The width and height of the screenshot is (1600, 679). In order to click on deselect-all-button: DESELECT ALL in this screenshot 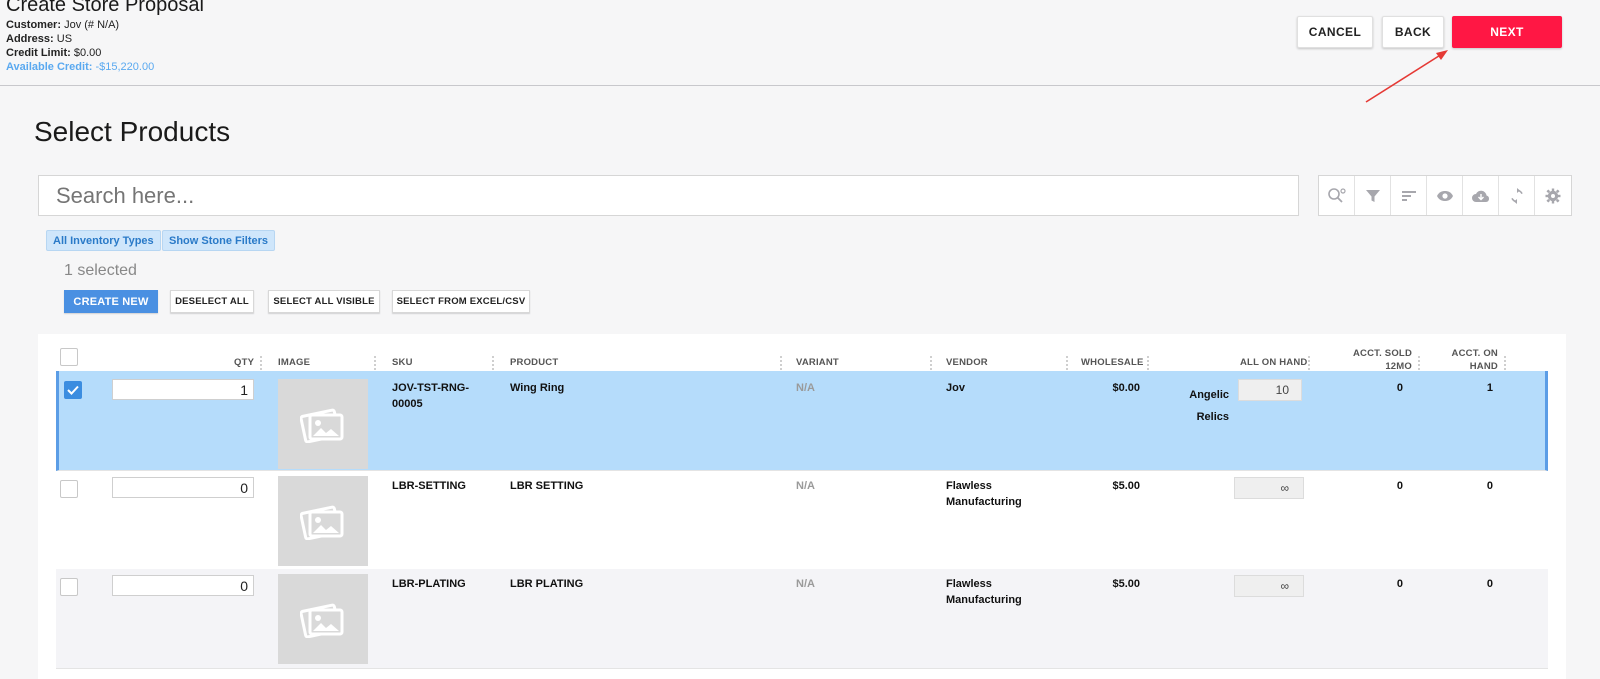, I will do `click(212, 301)`.